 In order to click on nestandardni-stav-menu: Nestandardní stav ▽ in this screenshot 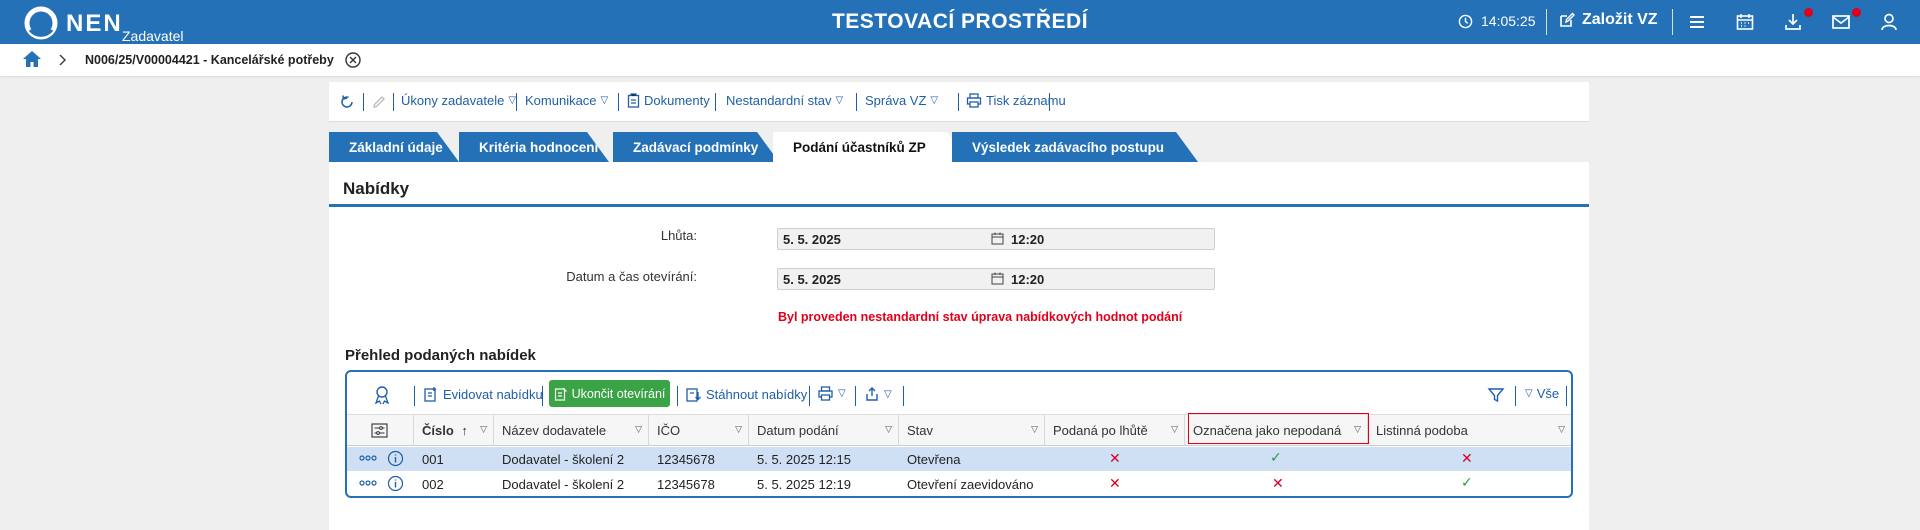, I will do `click(784, 100)`.